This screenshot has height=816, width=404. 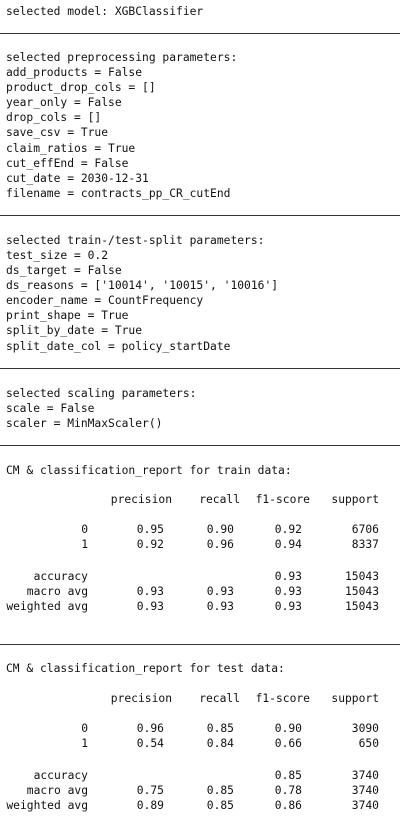 I want to click on train-col-support: support, so click(x=355, y=499).